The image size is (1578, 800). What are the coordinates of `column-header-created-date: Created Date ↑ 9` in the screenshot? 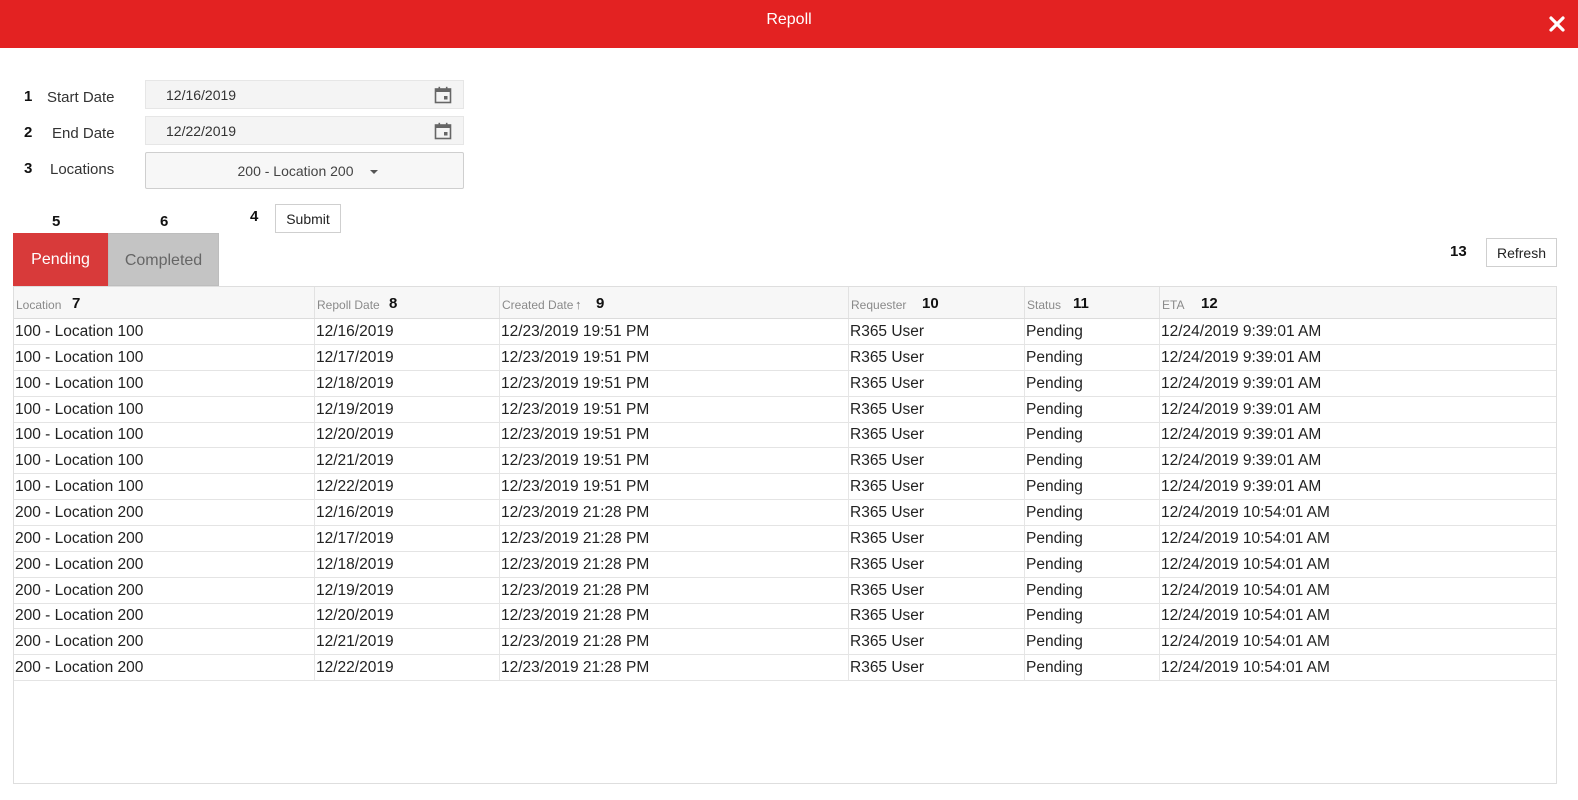 It's located at (673, 302).